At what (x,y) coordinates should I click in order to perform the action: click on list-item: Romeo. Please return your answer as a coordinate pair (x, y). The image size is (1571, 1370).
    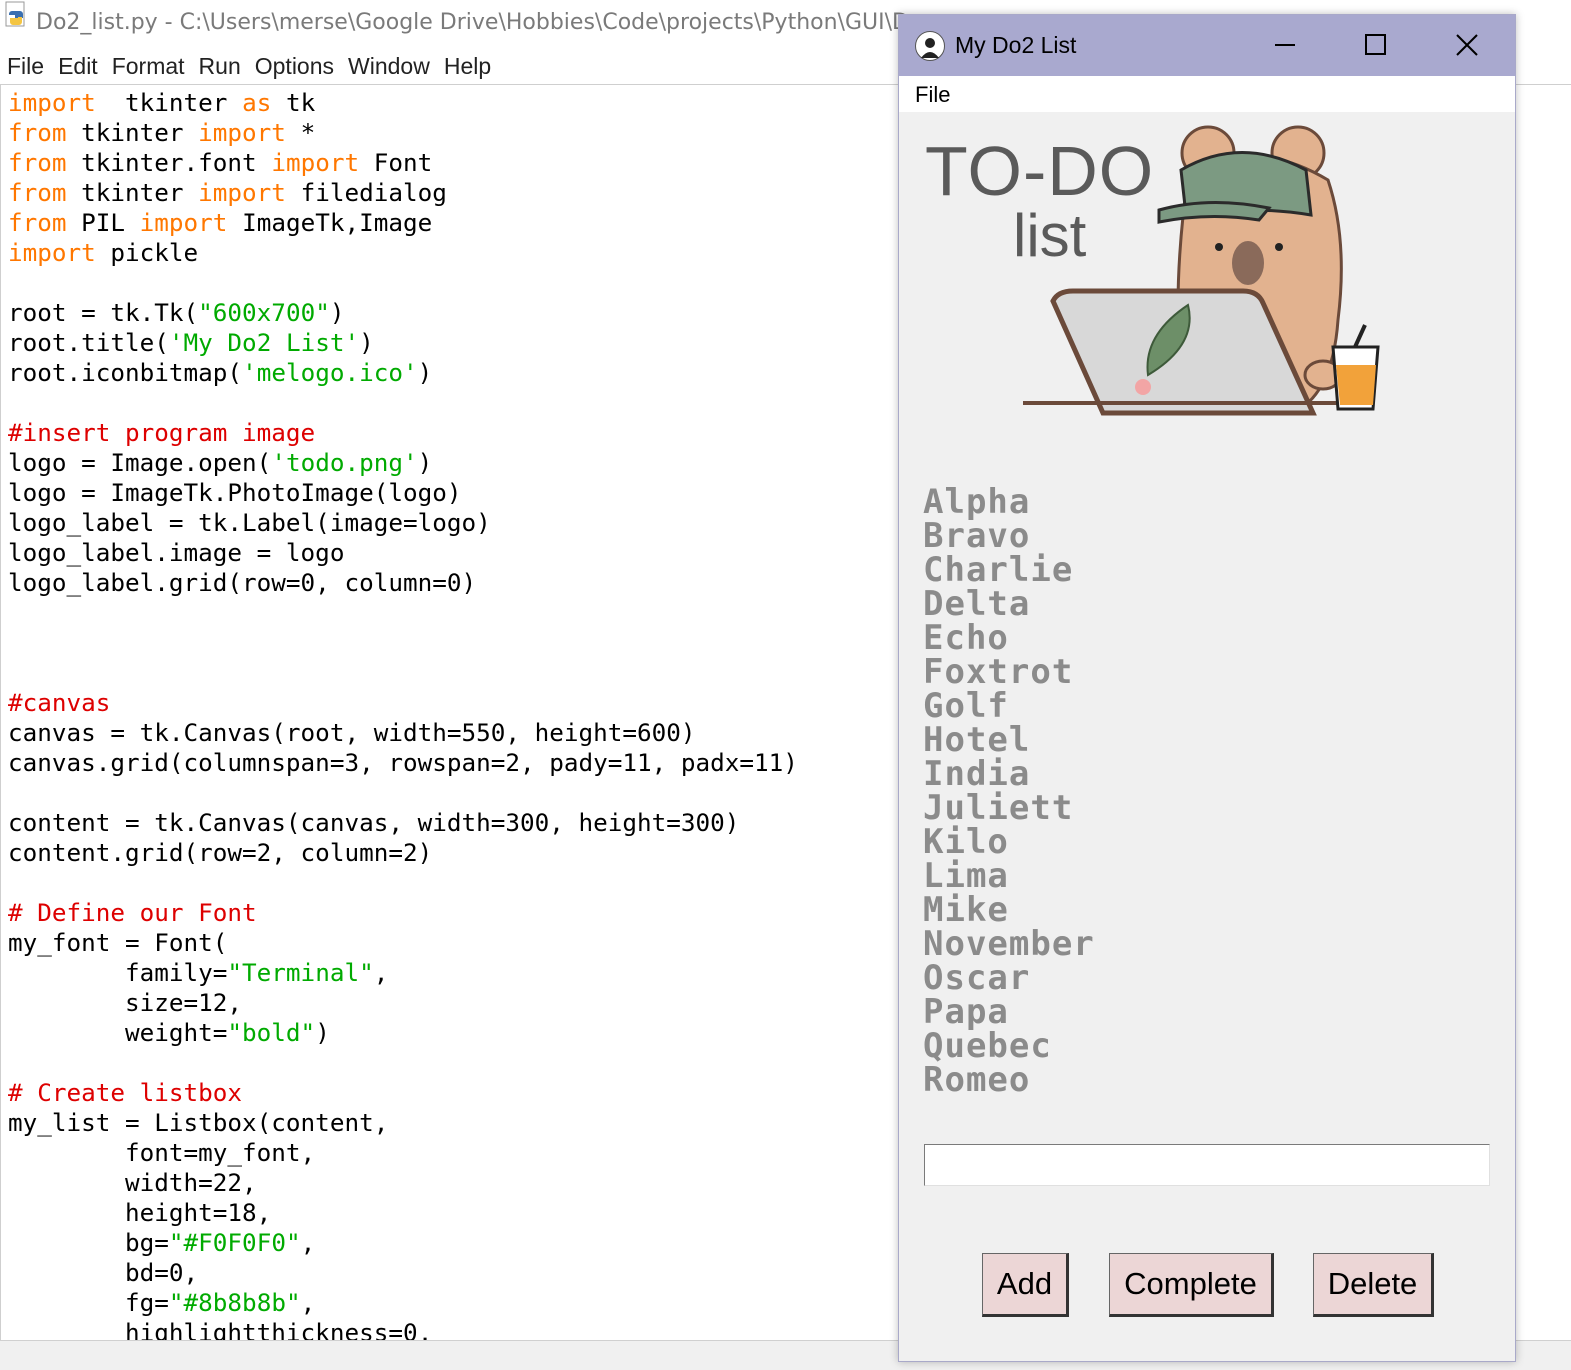
    Looking at the image, I should click on (1133, 1080).